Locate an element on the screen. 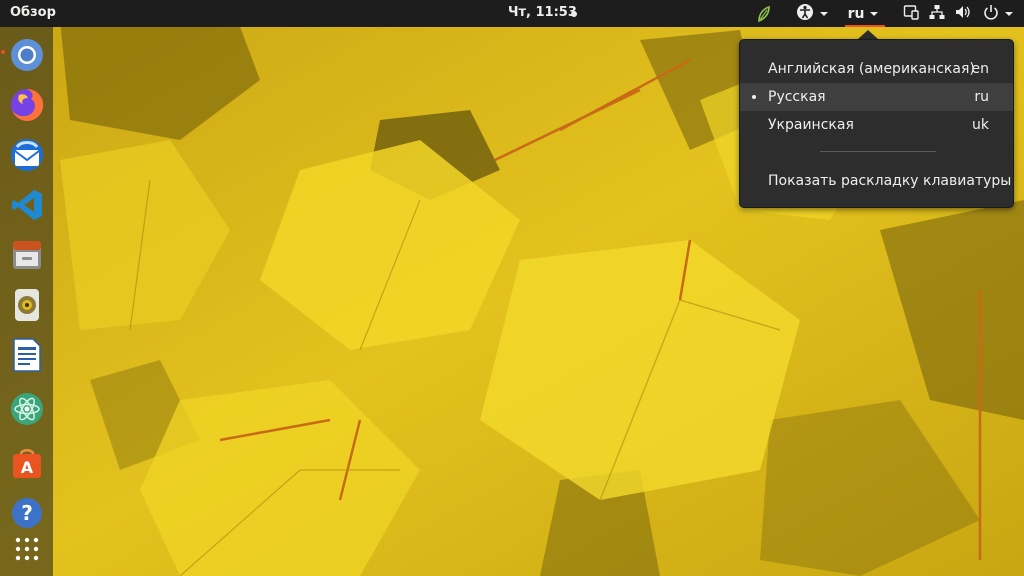 Image resolution: width=1024 pixels, height=576 pixels. accessibility-icon is located at coordinates (805, 14).